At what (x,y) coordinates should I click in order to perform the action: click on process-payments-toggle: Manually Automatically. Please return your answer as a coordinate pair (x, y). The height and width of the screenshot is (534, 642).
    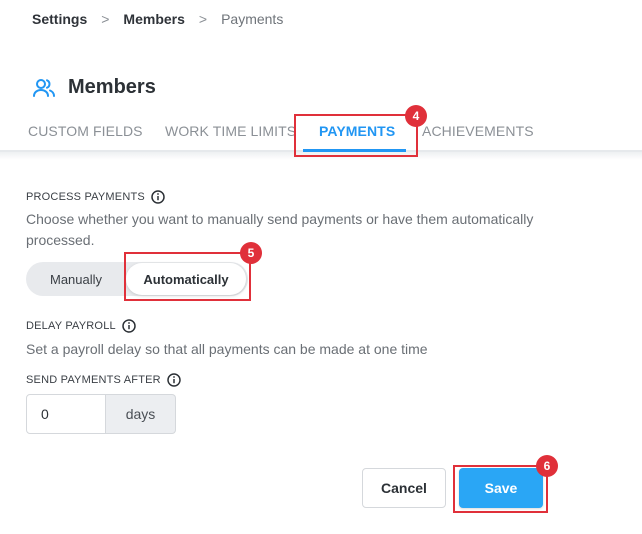
    Looking at the image, I should click on (137, 279).